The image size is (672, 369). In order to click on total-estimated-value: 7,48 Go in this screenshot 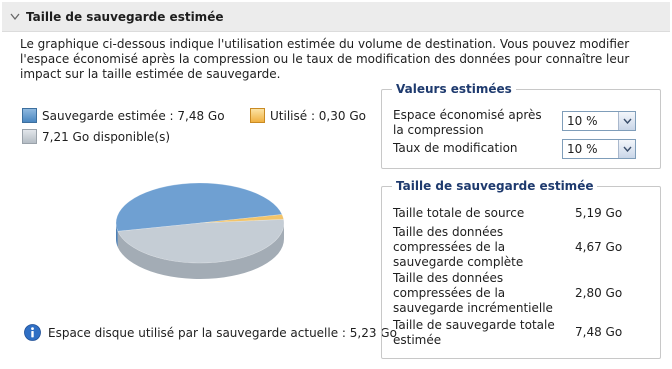, I will do `click(599, 332)`.